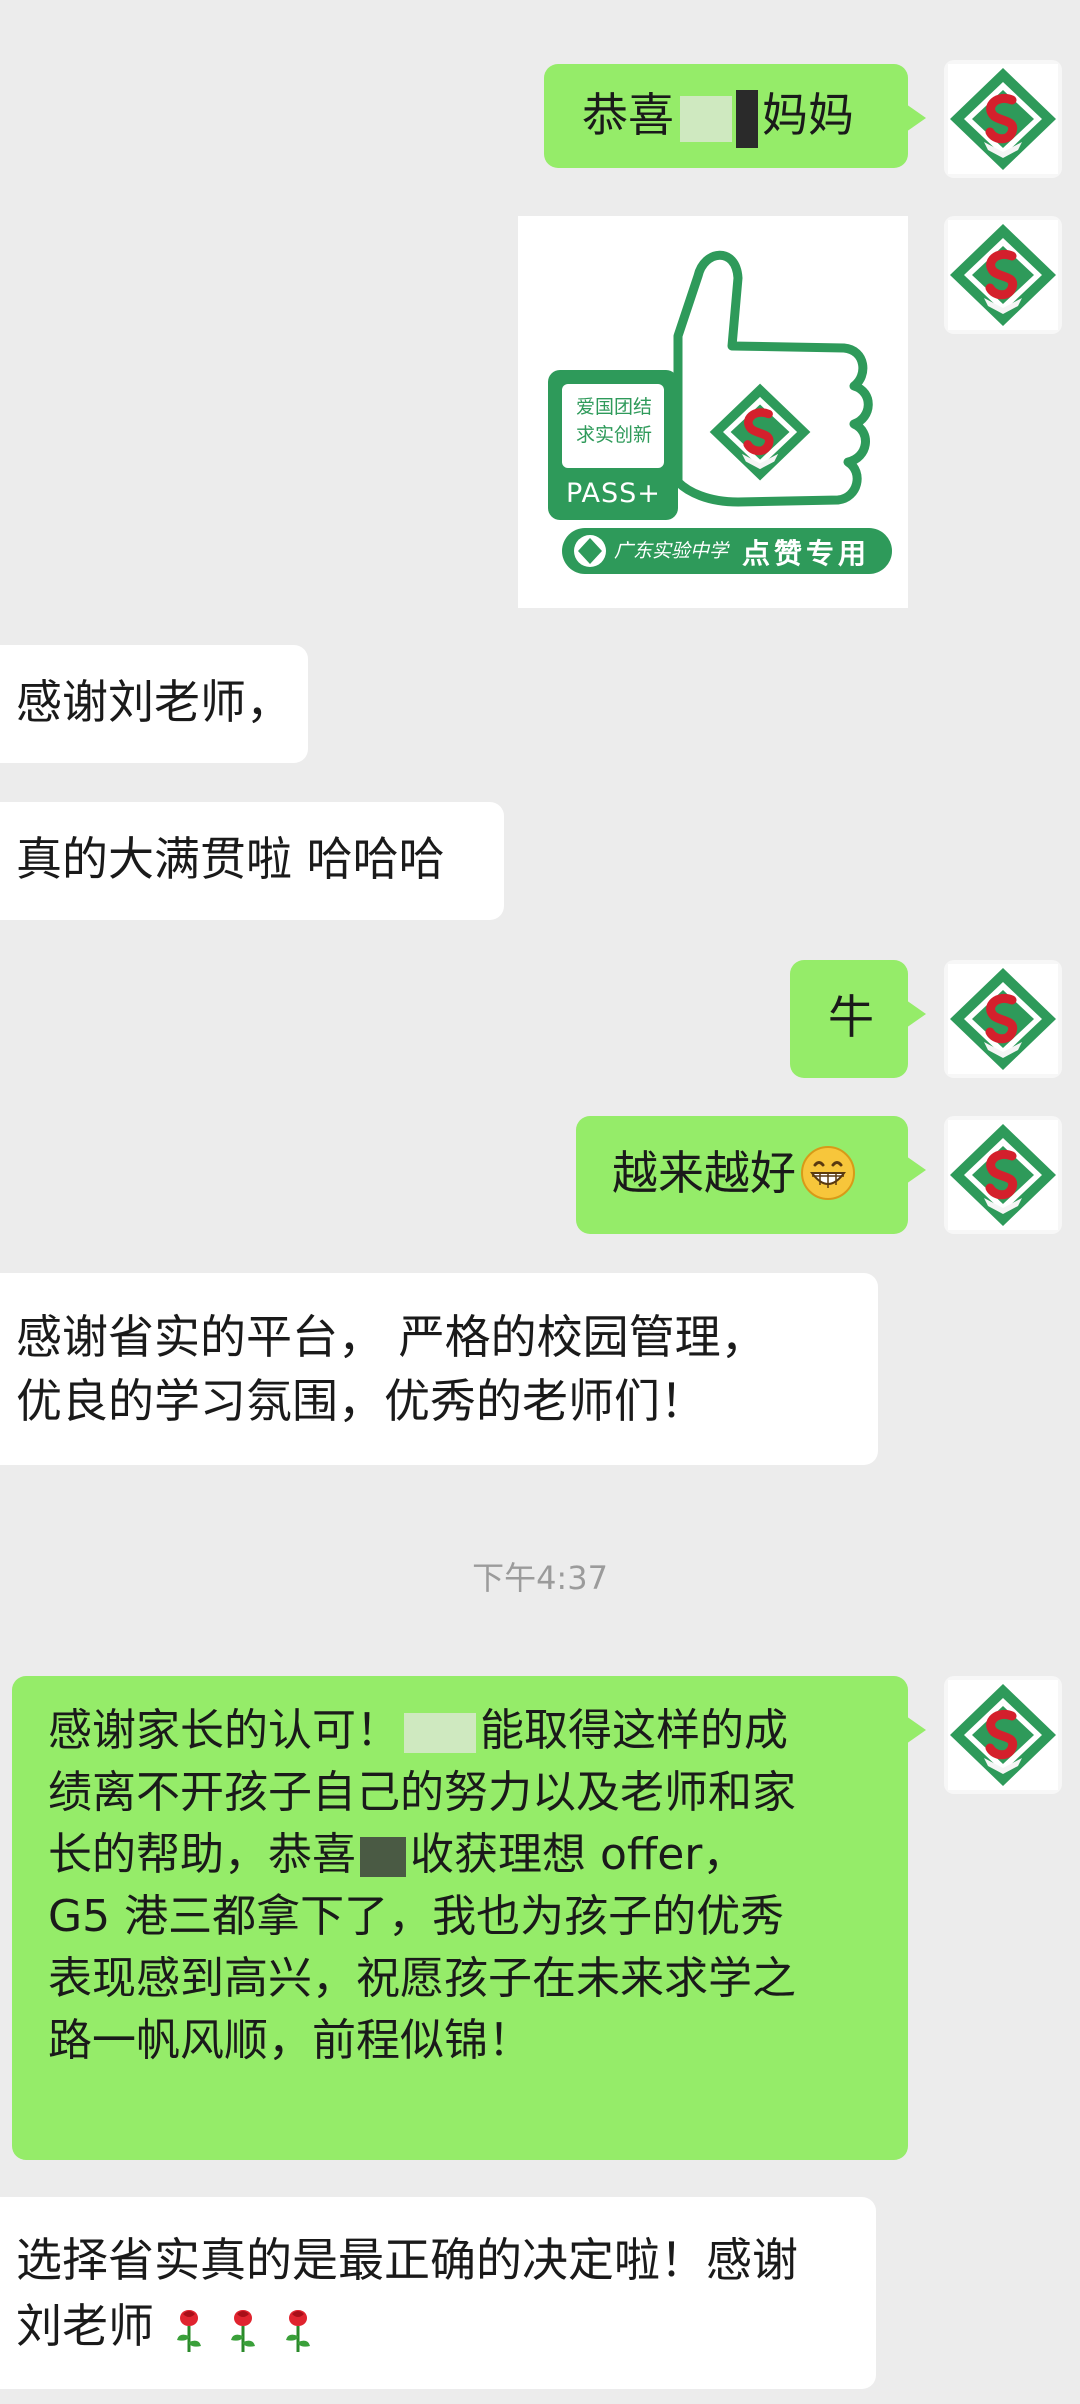  I want to click on message-text-line: 刘老师, so click(446, 2328).